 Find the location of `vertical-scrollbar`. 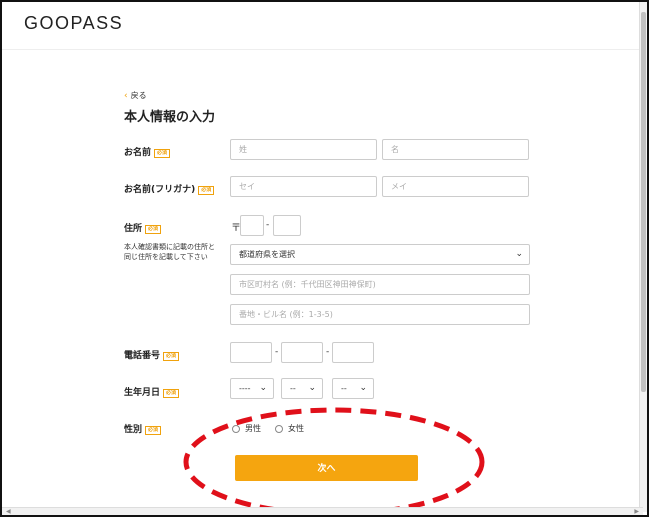

vertical-scrollbar is located at coordinates (643, 257).